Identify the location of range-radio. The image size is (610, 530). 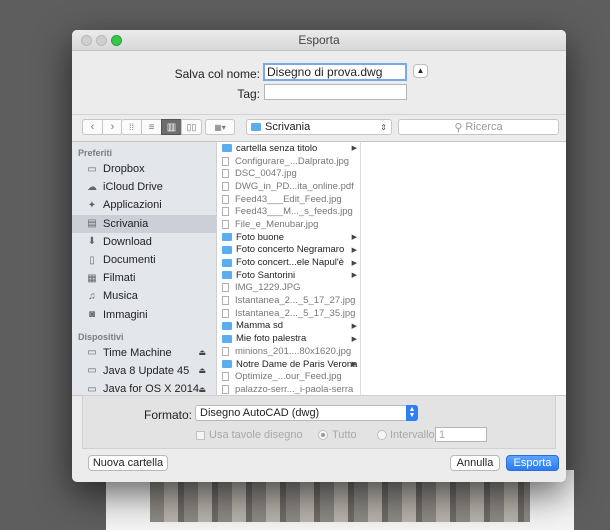
(382, 435).